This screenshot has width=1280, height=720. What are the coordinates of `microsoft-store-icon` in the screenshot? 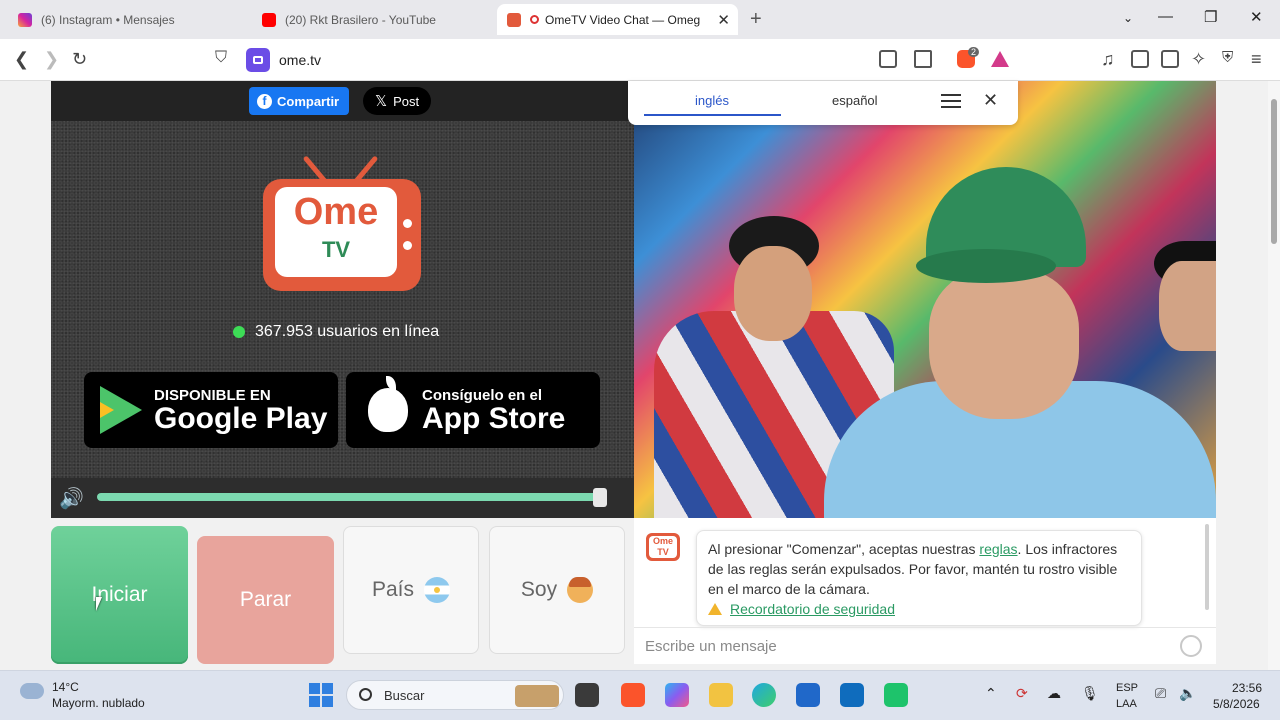 It's located at (808, 695).